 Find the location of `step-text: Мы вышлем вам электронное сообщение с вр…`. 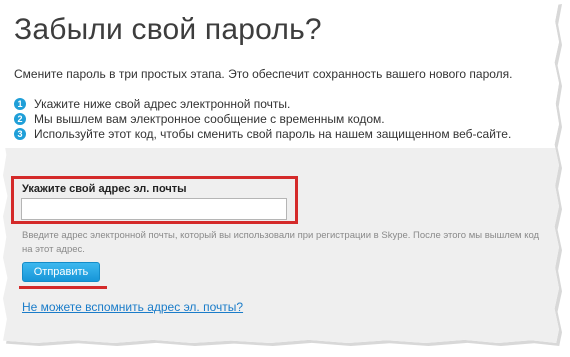

step-text: Мы вышлем вам электронное сообщение с вр… is located at coordinates (209, 119).